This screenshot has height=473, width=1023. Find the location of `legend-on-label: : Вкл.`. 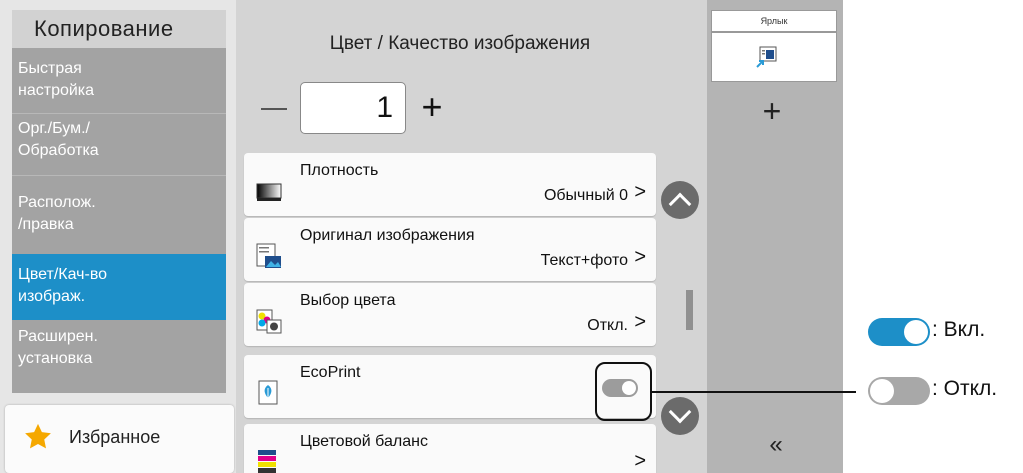

legend-on-label: : Вкл. is located at coordinates (959, 329).